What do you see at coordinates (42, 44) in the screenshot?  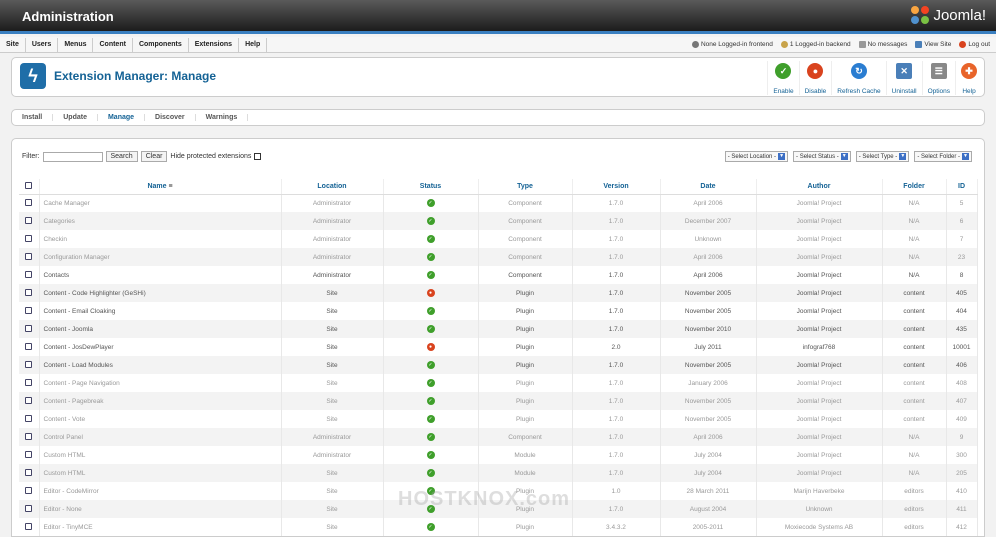 I see `menu-users: Users` at bounding box center [42, 44].